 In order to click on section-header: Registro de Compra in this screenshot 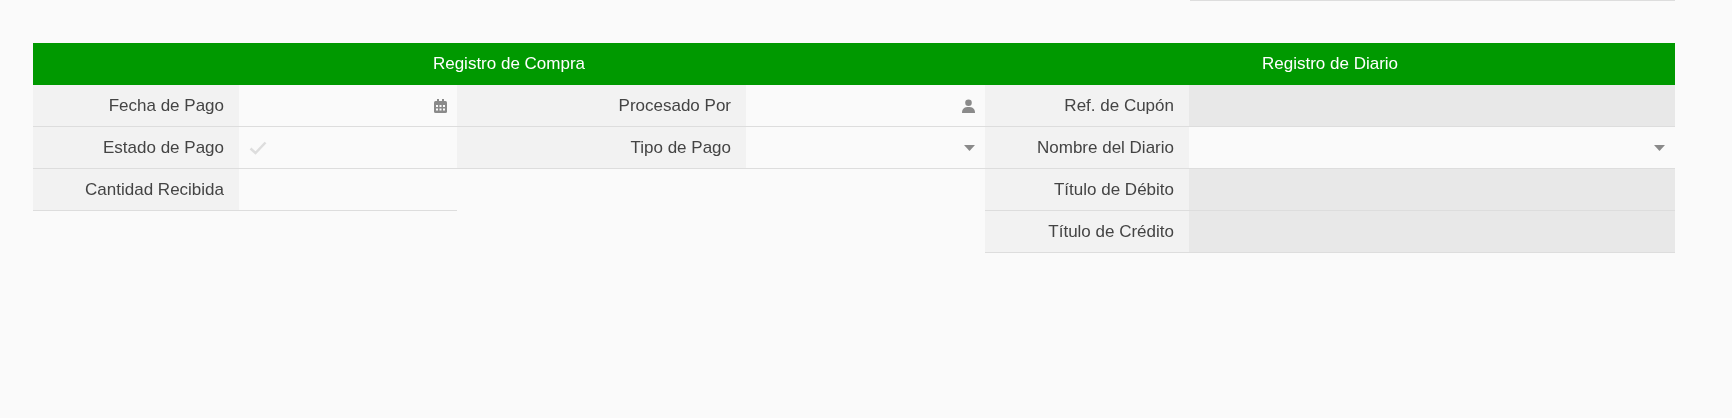, I will do `click(509, 64)`.